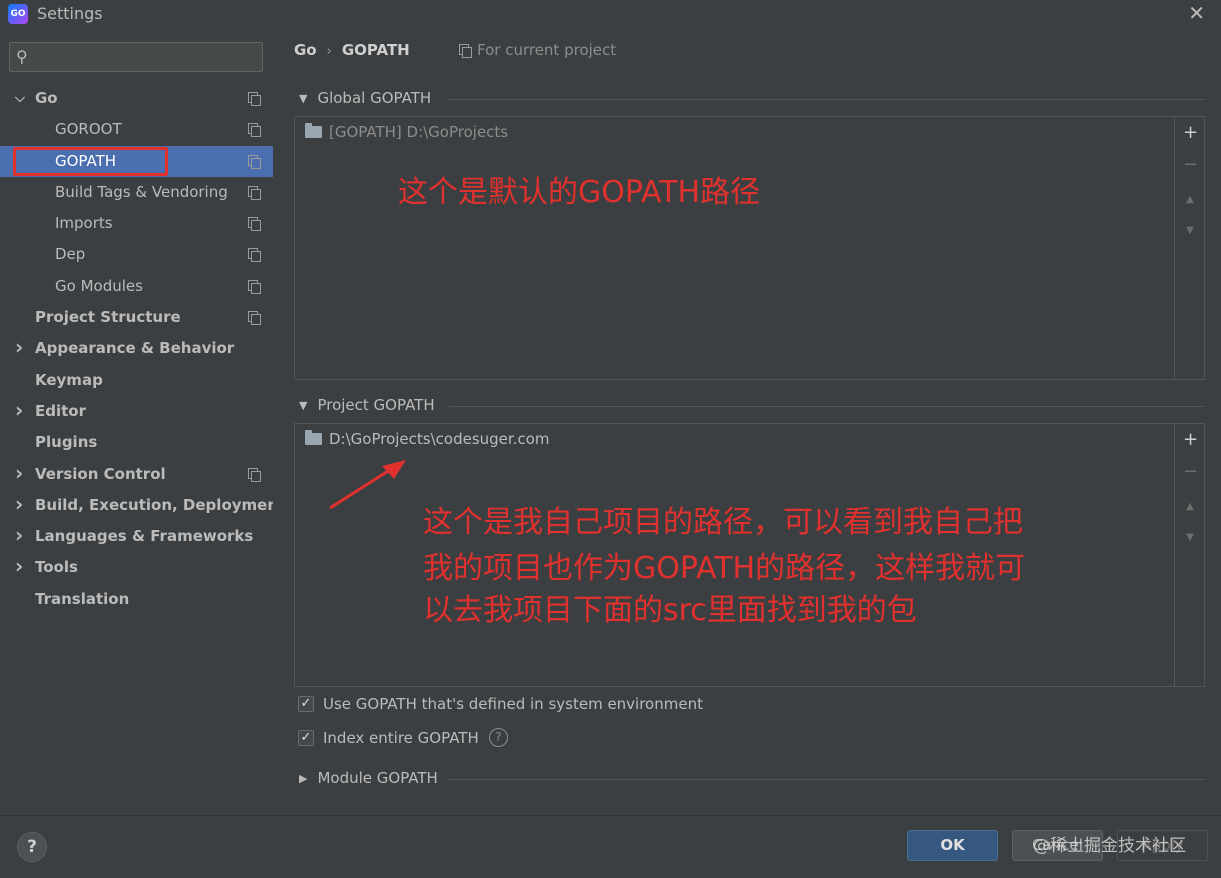 The image size is (1221, 878). Describe the element at coordinates (56, 567) in the screenshot. I see `sidebar-item-label: Tools` at that location.